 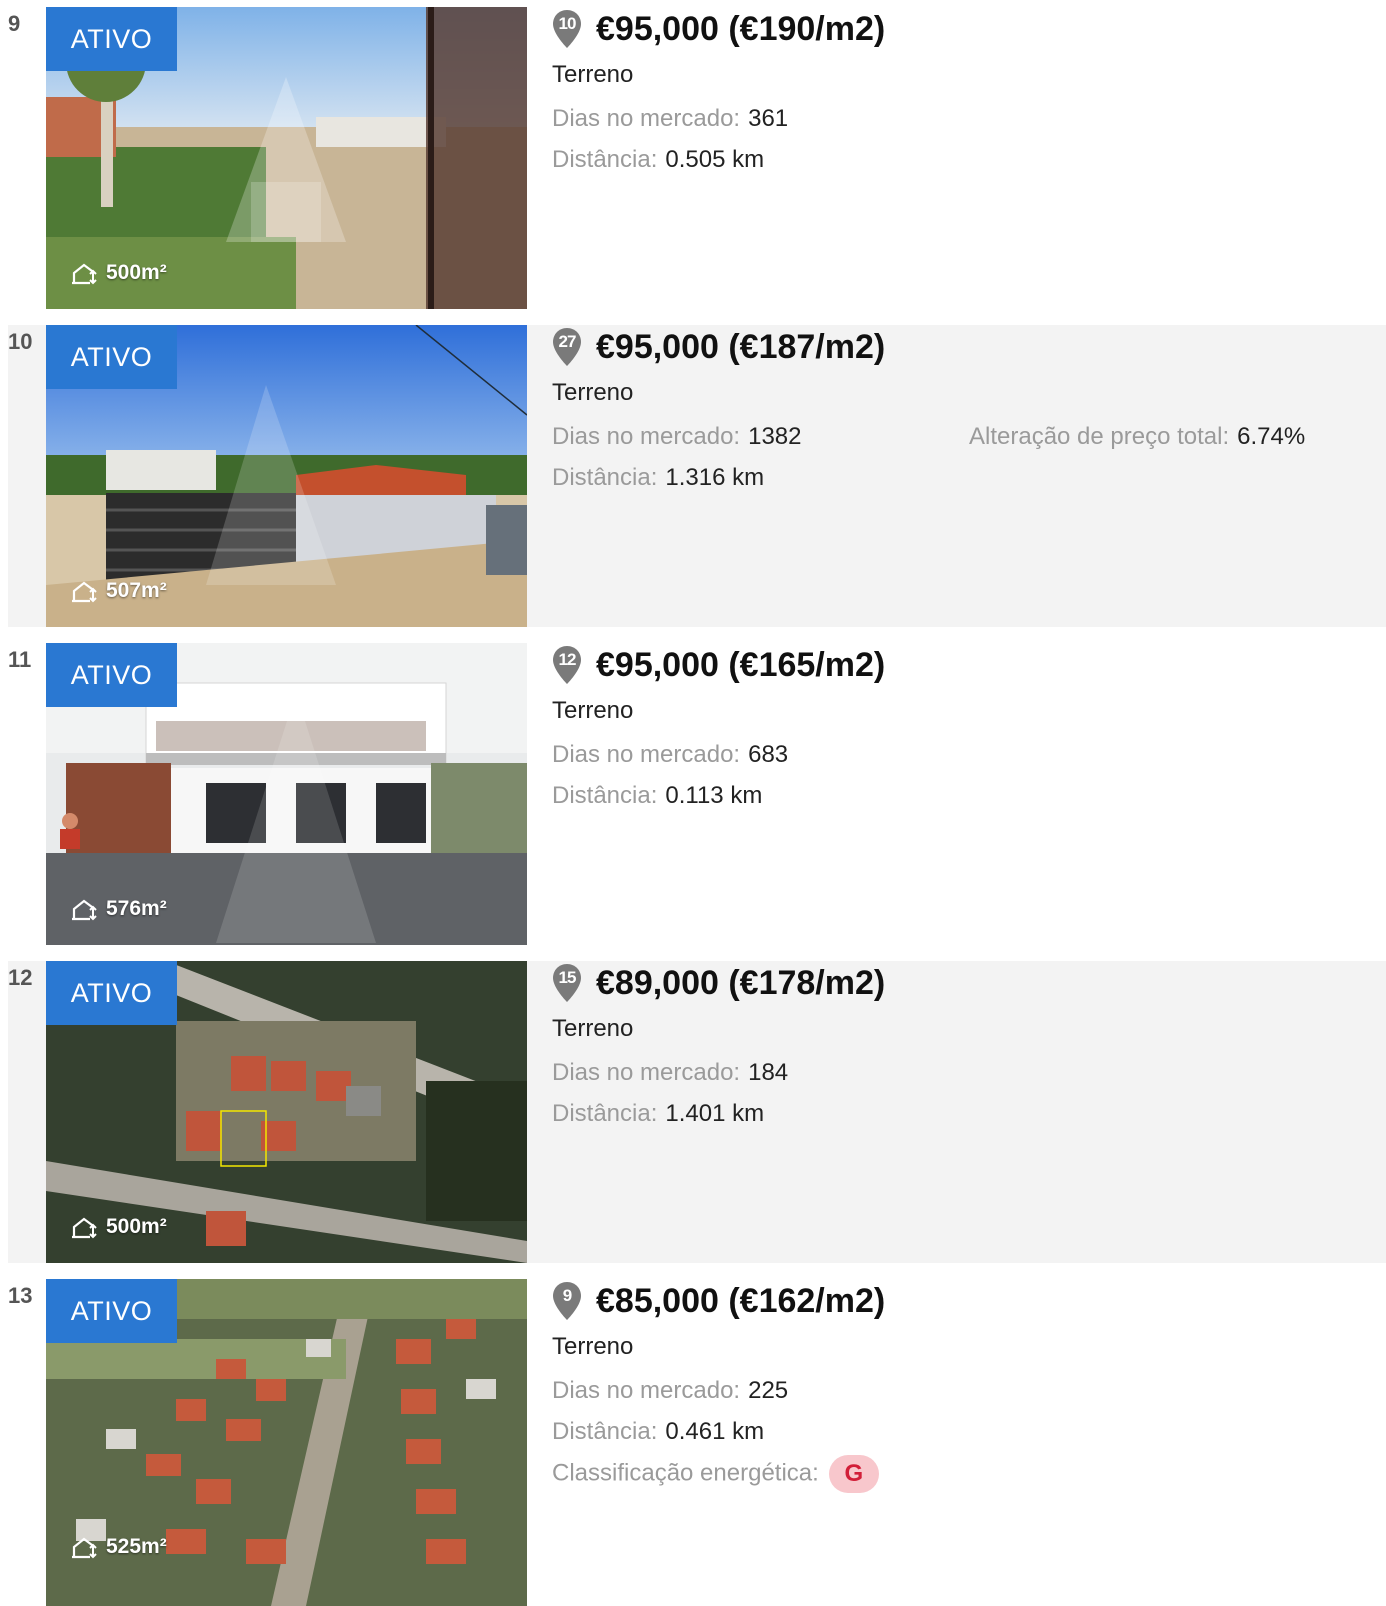 I want to click on listing-price: €85,000 (€162/m2), so click(x=740, y=1301).